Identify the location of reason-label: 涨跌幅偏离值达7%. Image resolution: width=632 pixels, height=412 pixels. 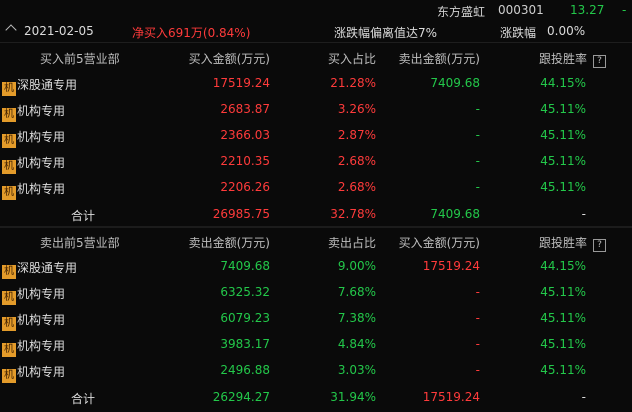
(386, 33).